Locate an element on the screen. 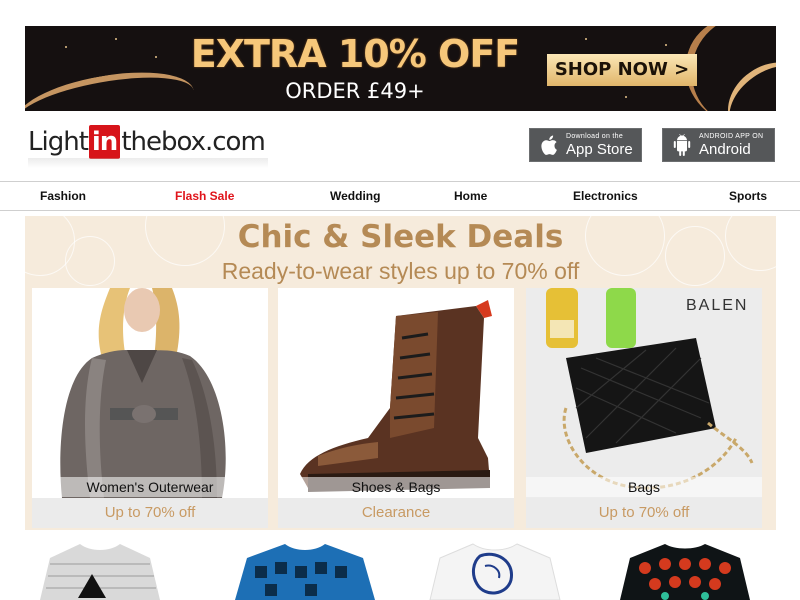 Image resolution: width=800 pixels, height=600 pixels. app-store-button: Download on the App Store is located at coordinates (585, 145).